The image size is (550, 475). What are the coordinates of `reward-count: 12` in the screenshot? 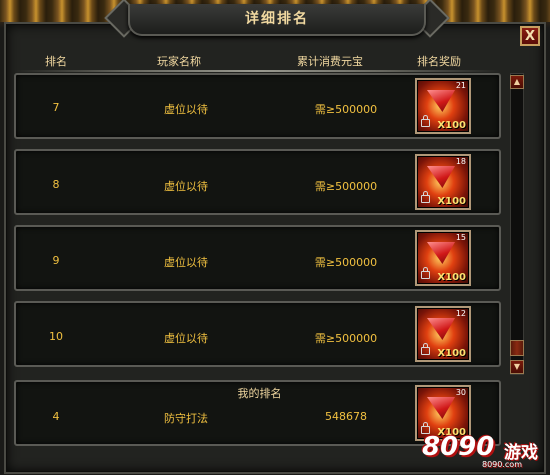 It's located at (460, 313).